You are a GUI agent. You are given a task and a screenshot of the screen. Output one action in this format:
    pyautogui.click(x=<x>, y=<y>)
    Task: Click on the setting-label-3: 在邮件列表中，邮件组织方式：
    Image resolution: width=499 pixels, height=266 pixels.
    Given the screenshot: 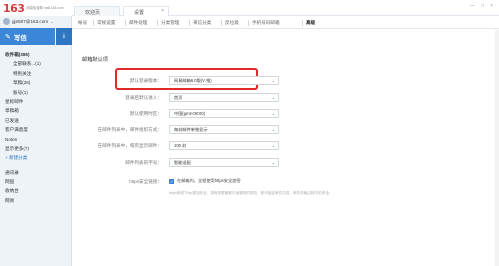 What is the action you would take?
    pyautogui.click(x=129, y=129)
    